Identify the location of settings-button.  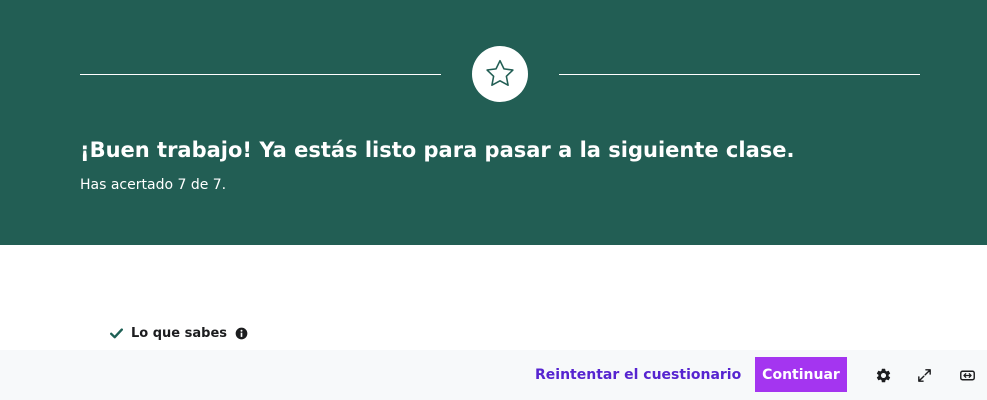
(883, 375).